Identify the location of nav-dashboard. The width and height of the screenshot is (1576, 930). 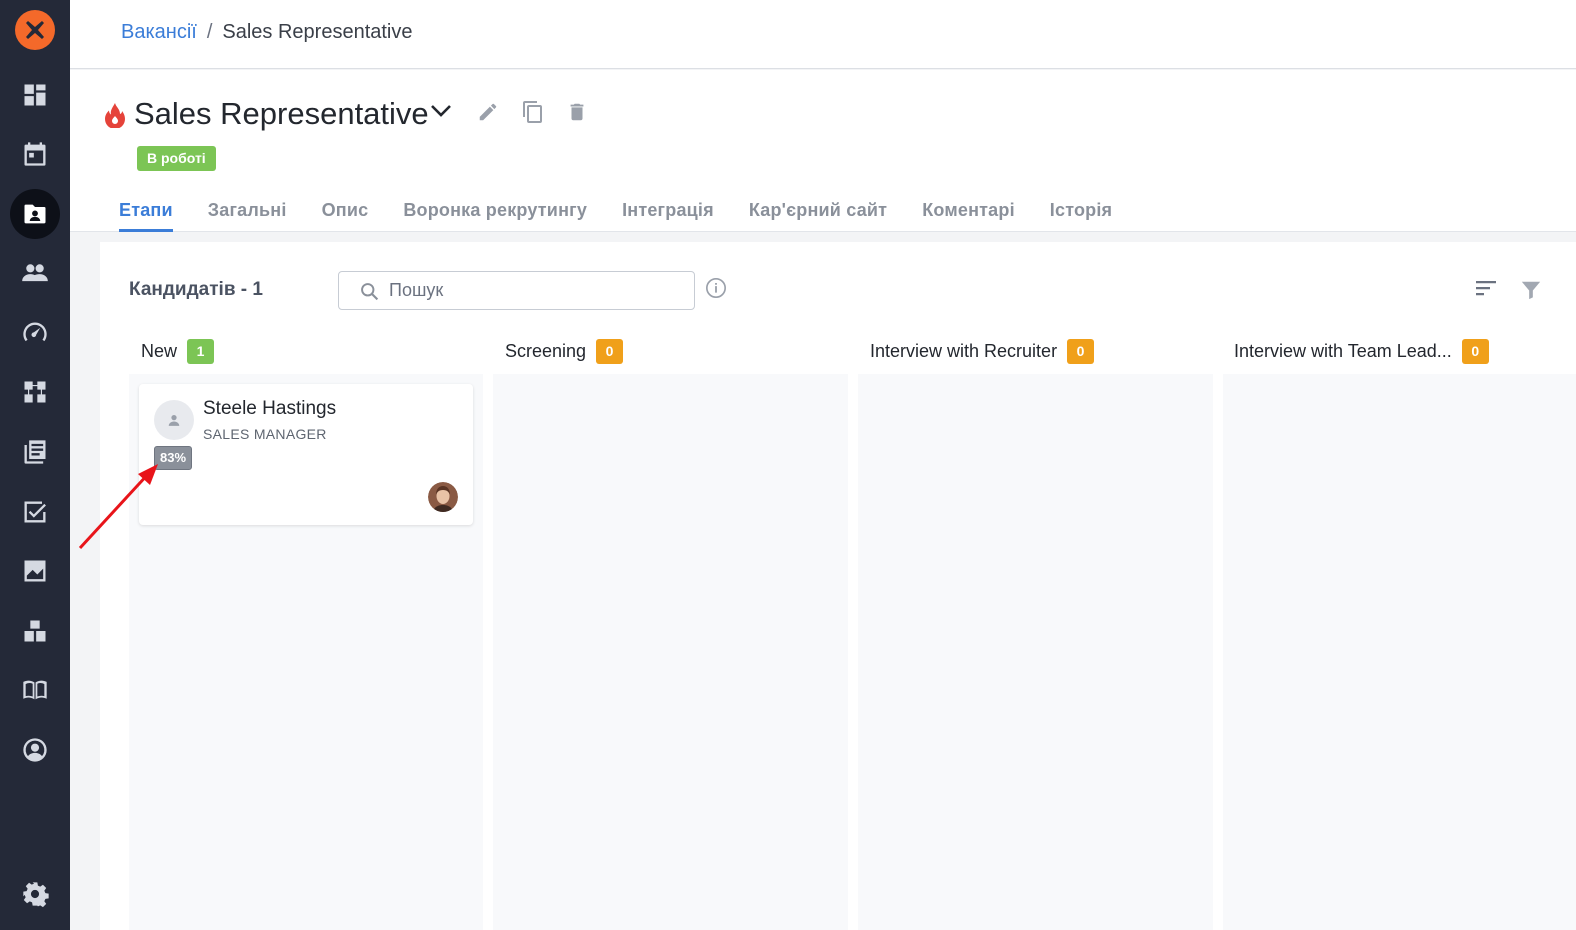
(35, 95).